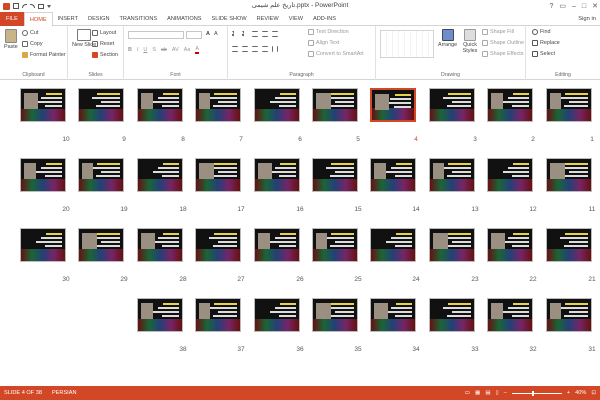  Describe the element at coordinates (64, 393) in the screenshot. I see `language-indicator: PERSIAN` at that location.